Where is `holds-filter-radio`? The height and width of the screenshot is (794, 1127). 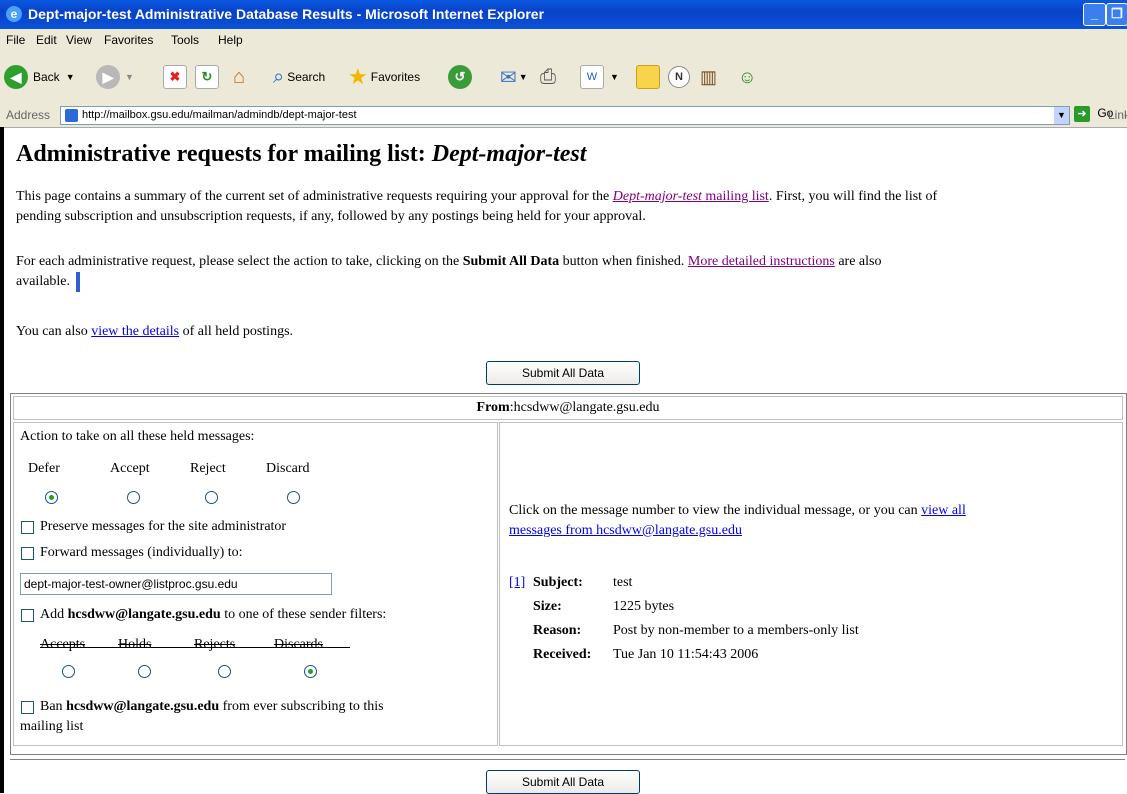 holds-filter-radio is located at coordinates (144, 671).